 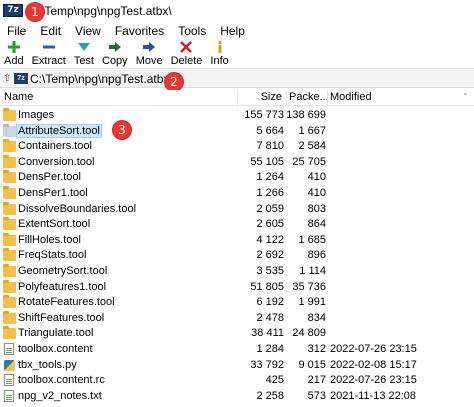 What do you see at coordinates (219, 54) in the screenshot?
I see `info-button: Info` at bounding box center [219, 54].